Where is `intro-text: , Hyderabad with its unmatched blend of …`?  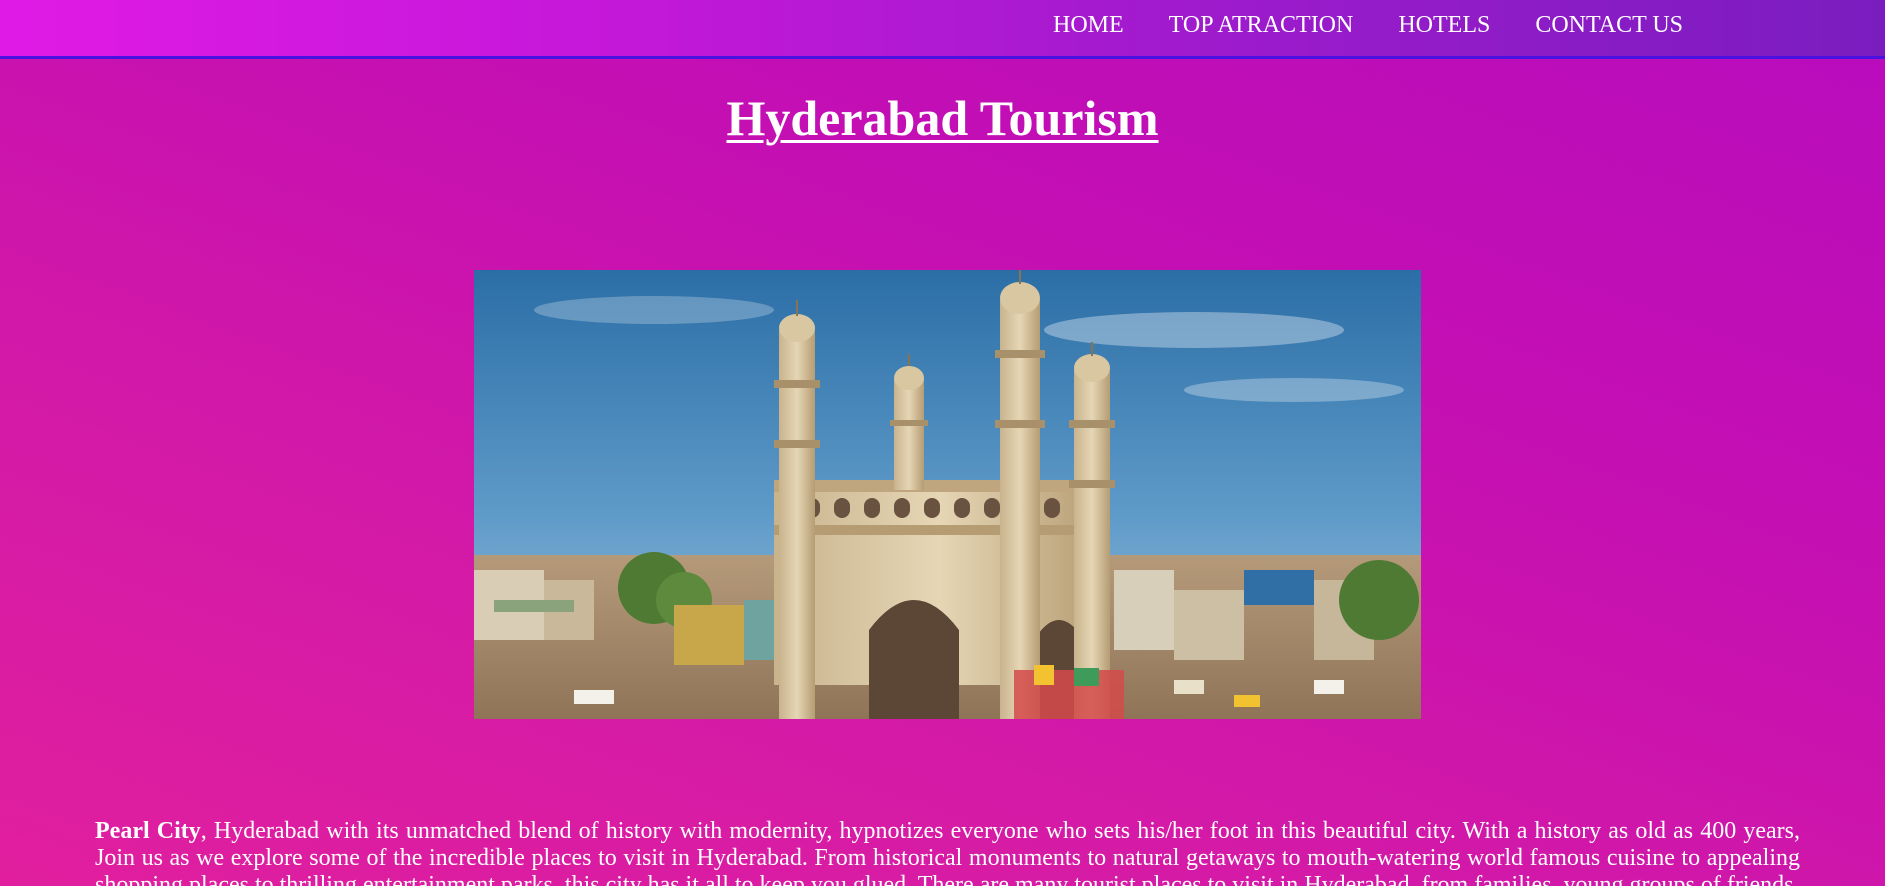 intro-text: , Hyderabad with its unmatched blend of … is located at coordinates (947, 852).